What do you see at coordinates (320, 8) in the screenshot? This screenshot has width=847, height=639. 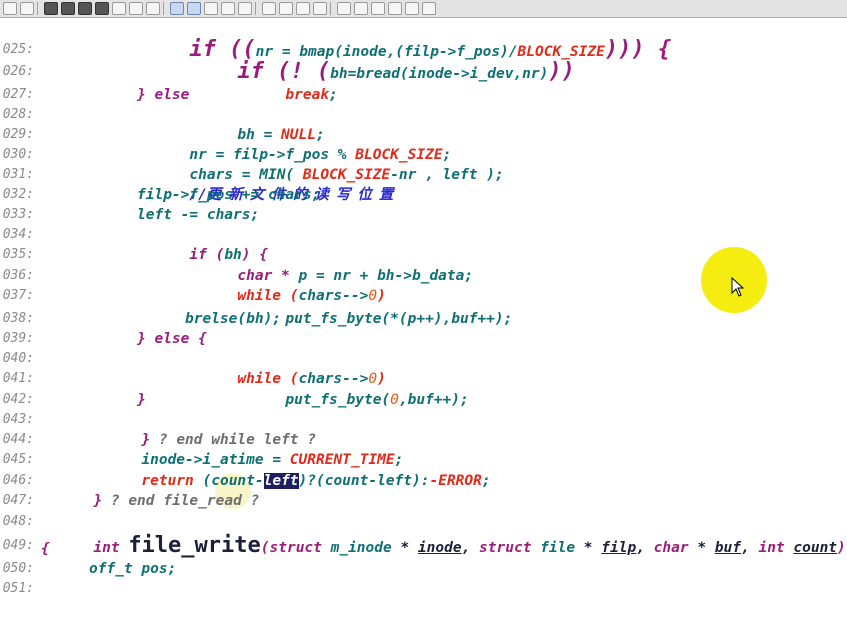 I see `window-icon` at bounding box center [320, 8].